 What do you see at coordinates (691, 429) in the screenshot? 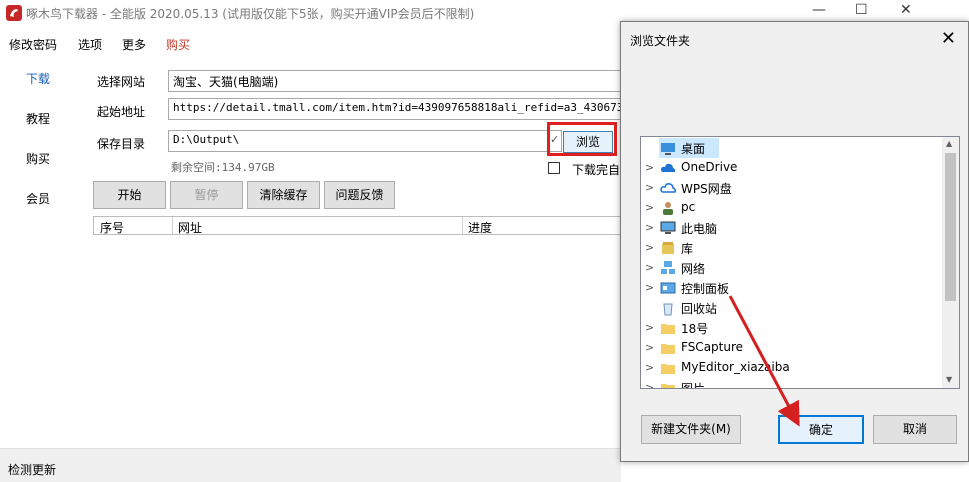
I see `new-folder-button: 新建文件夹(M)` at bounding box center [691, 429].